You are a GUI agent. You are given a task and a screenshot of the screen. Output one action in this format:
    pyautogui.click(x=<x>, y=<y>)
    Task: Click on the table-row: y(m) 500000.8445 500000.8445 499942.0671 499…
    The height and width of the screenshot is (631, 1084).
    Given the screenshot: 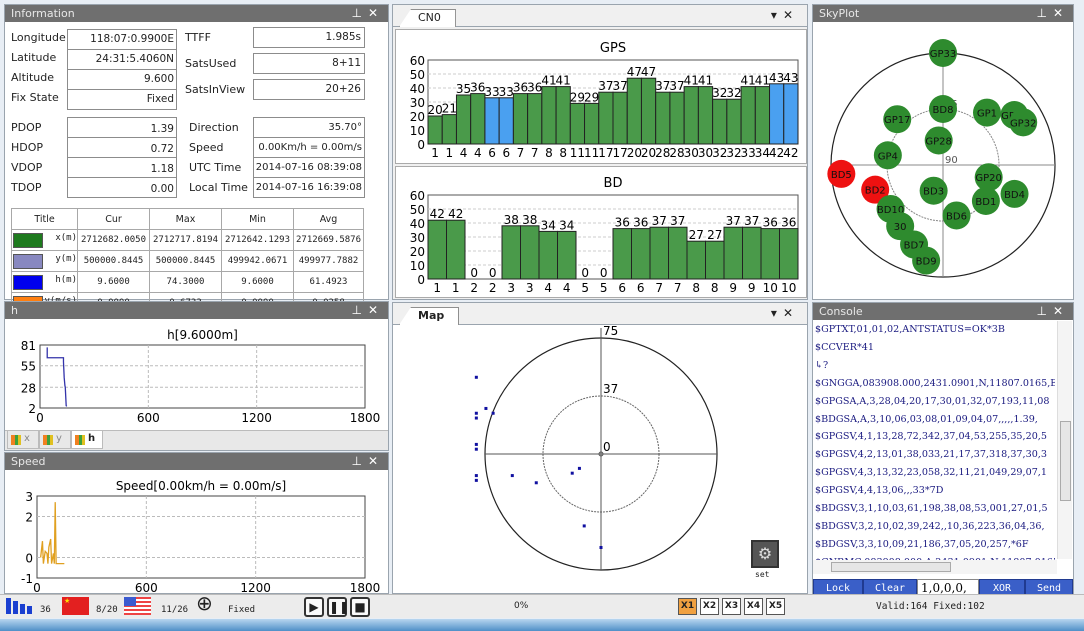 What is the action you would take?
    pyautogui.click(x=187, y=261)
    